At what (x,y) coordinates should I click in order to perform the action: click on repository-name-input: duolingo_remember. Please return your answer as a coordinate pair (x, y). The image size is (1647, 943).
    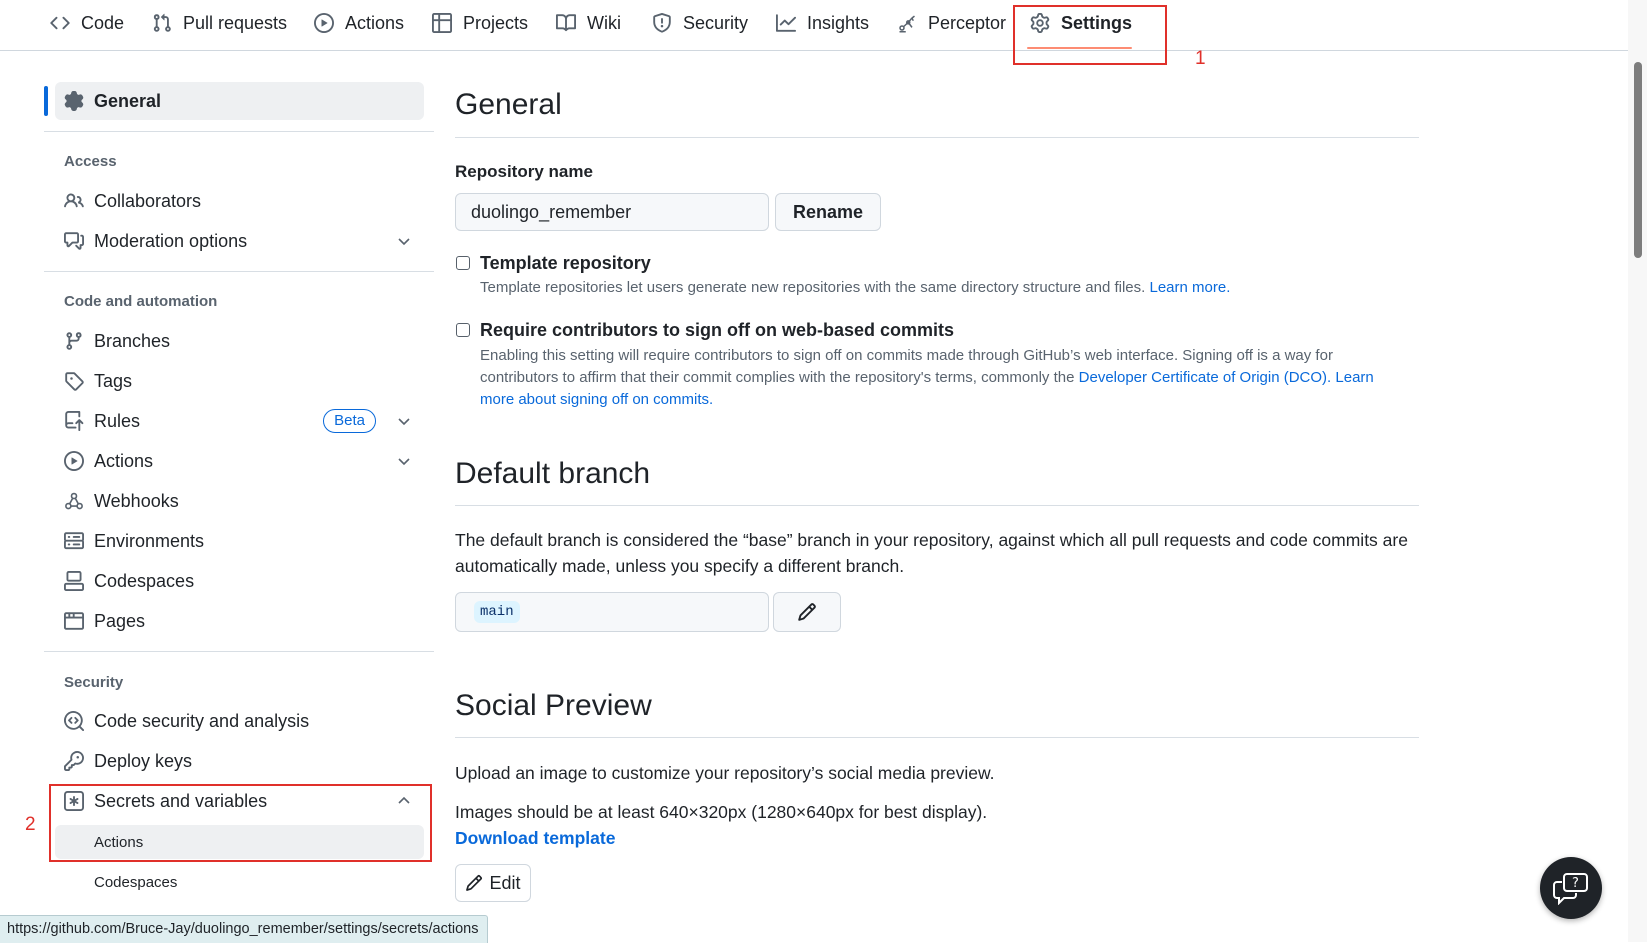
    Looking at the image, I should click on (612, 212).